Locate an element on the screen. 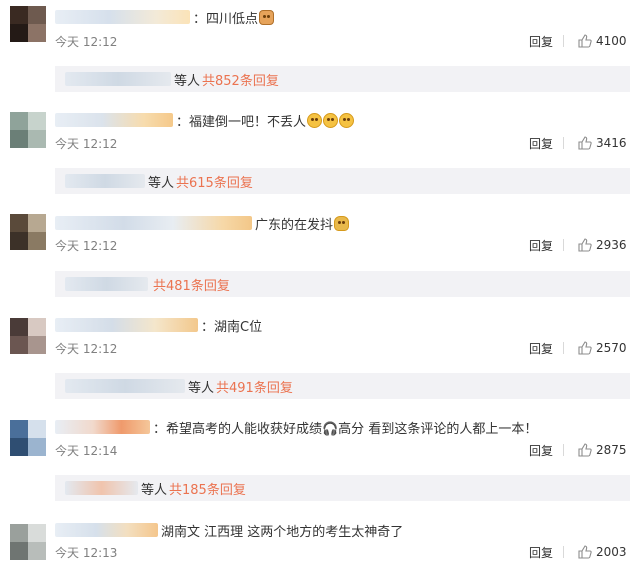 The image size is (640, 577). like-button: 2875 is located at coordinates (602, 450).